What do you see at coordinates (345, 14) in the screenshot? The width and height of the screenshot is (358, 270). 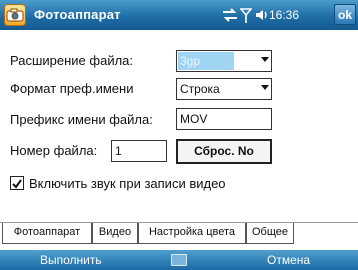 I see `ok-button: ok` at bounding box center [345, 14].